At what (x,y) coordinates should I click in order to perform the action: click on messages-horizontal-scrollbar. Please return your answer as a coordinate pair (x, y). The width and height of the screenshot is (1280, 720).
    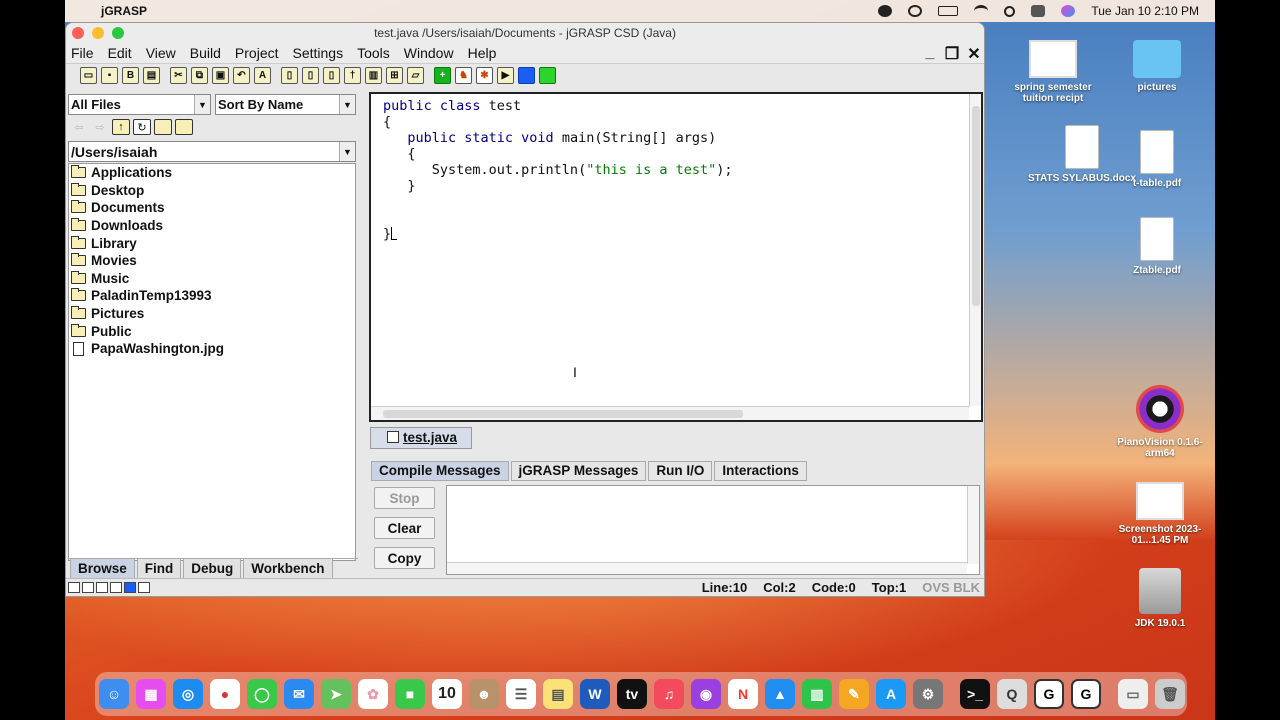
    Looking at the image, I should click on (707, 568).